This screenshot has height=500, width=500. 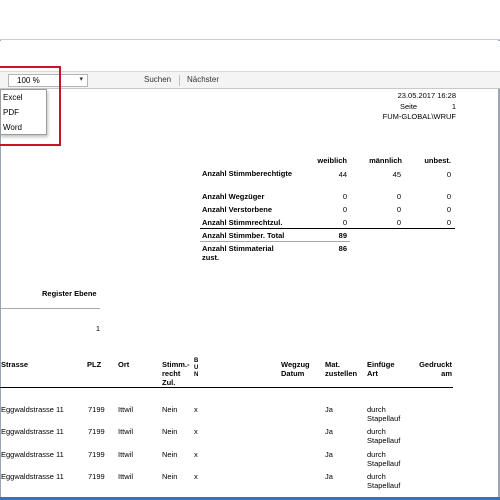 What do you see at coordinates (342, 248) in the screenshot?
I see `stats-material-value: 86` at bounding box center [342, 248].